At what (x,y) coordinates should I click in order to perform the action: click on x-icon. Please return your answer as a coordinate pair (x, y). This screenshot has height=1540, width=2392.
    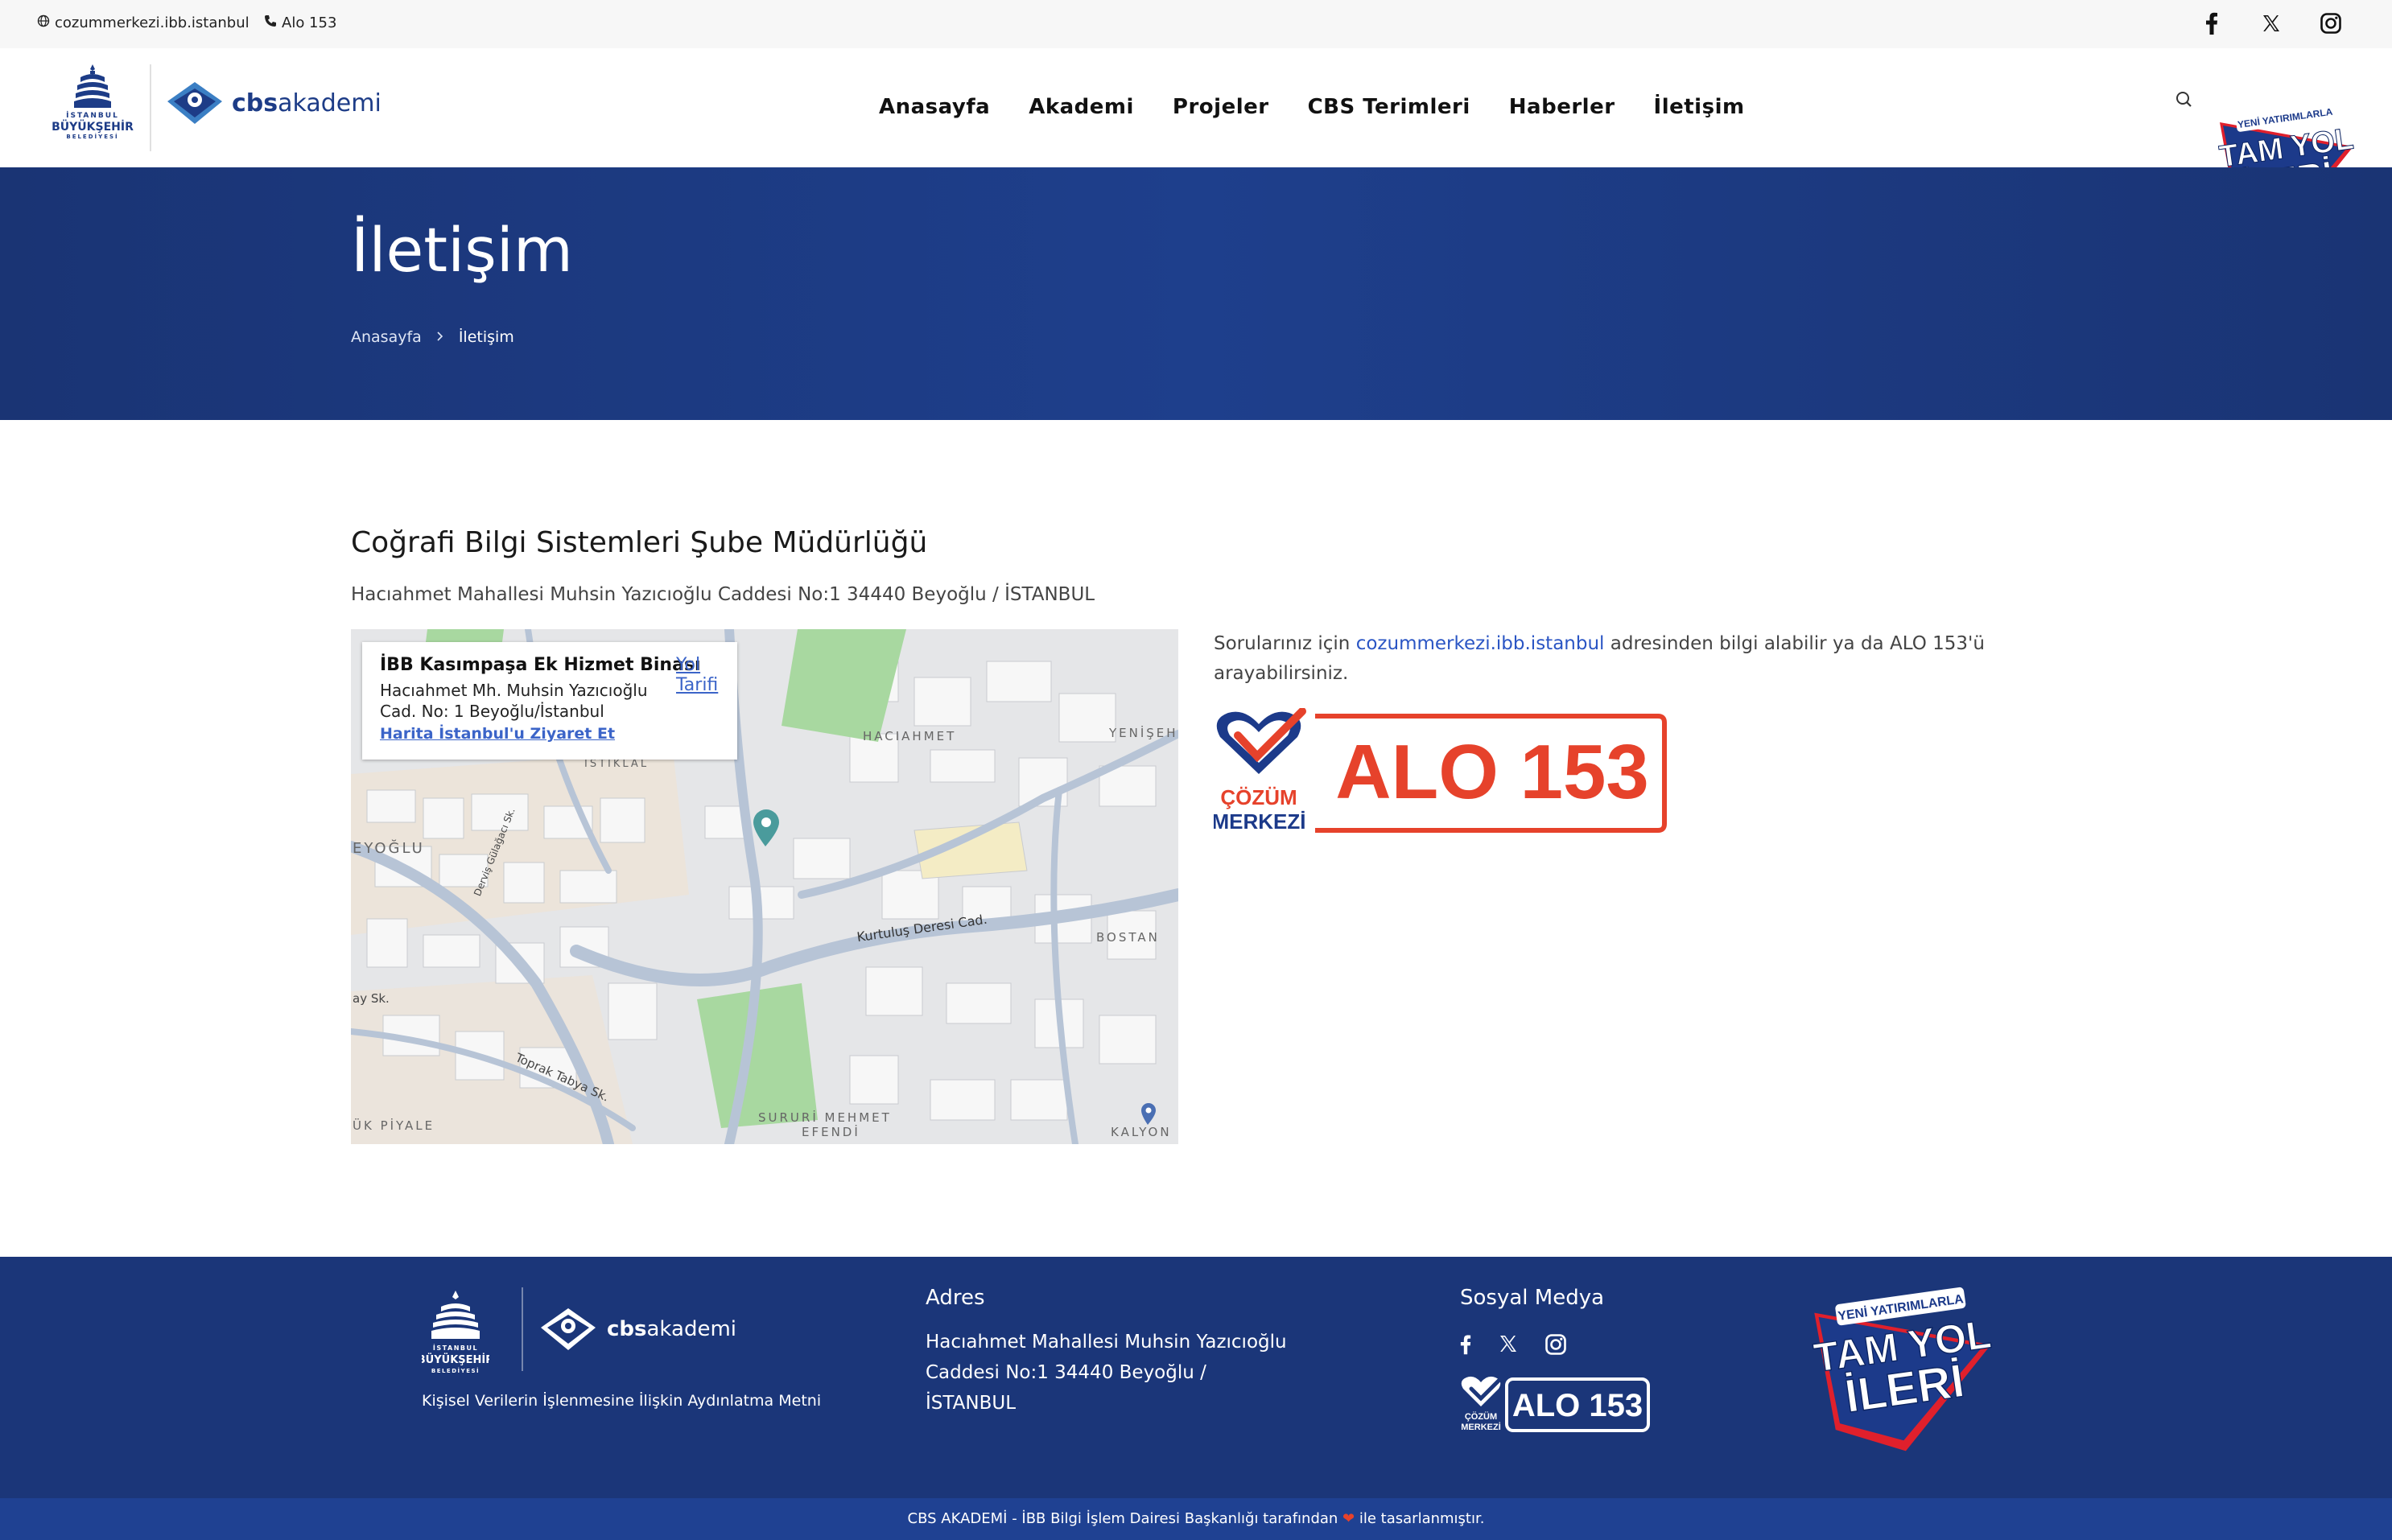
    Looking at the image, I should click on (2271, 24).